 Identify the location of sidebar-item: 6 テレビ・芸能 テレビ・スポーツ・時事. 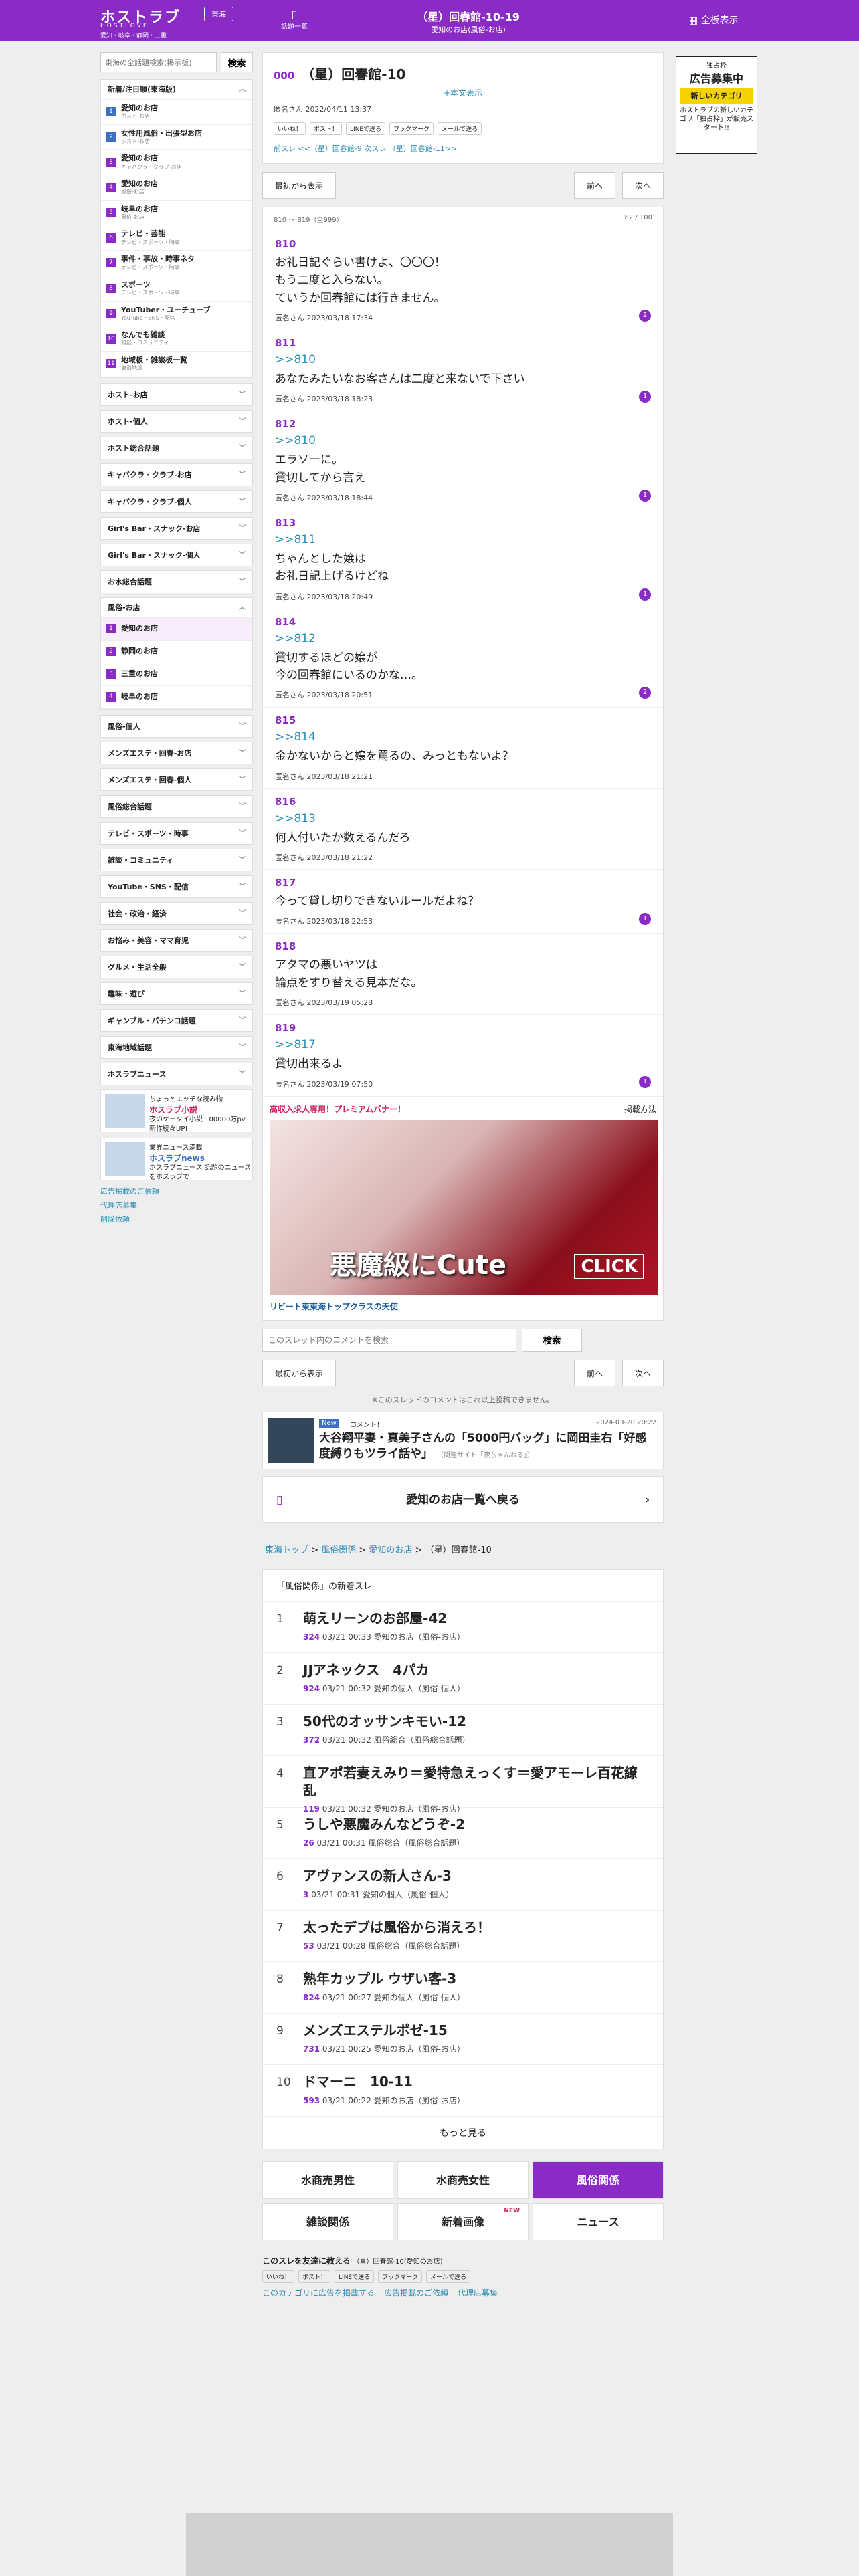
(177, 238).